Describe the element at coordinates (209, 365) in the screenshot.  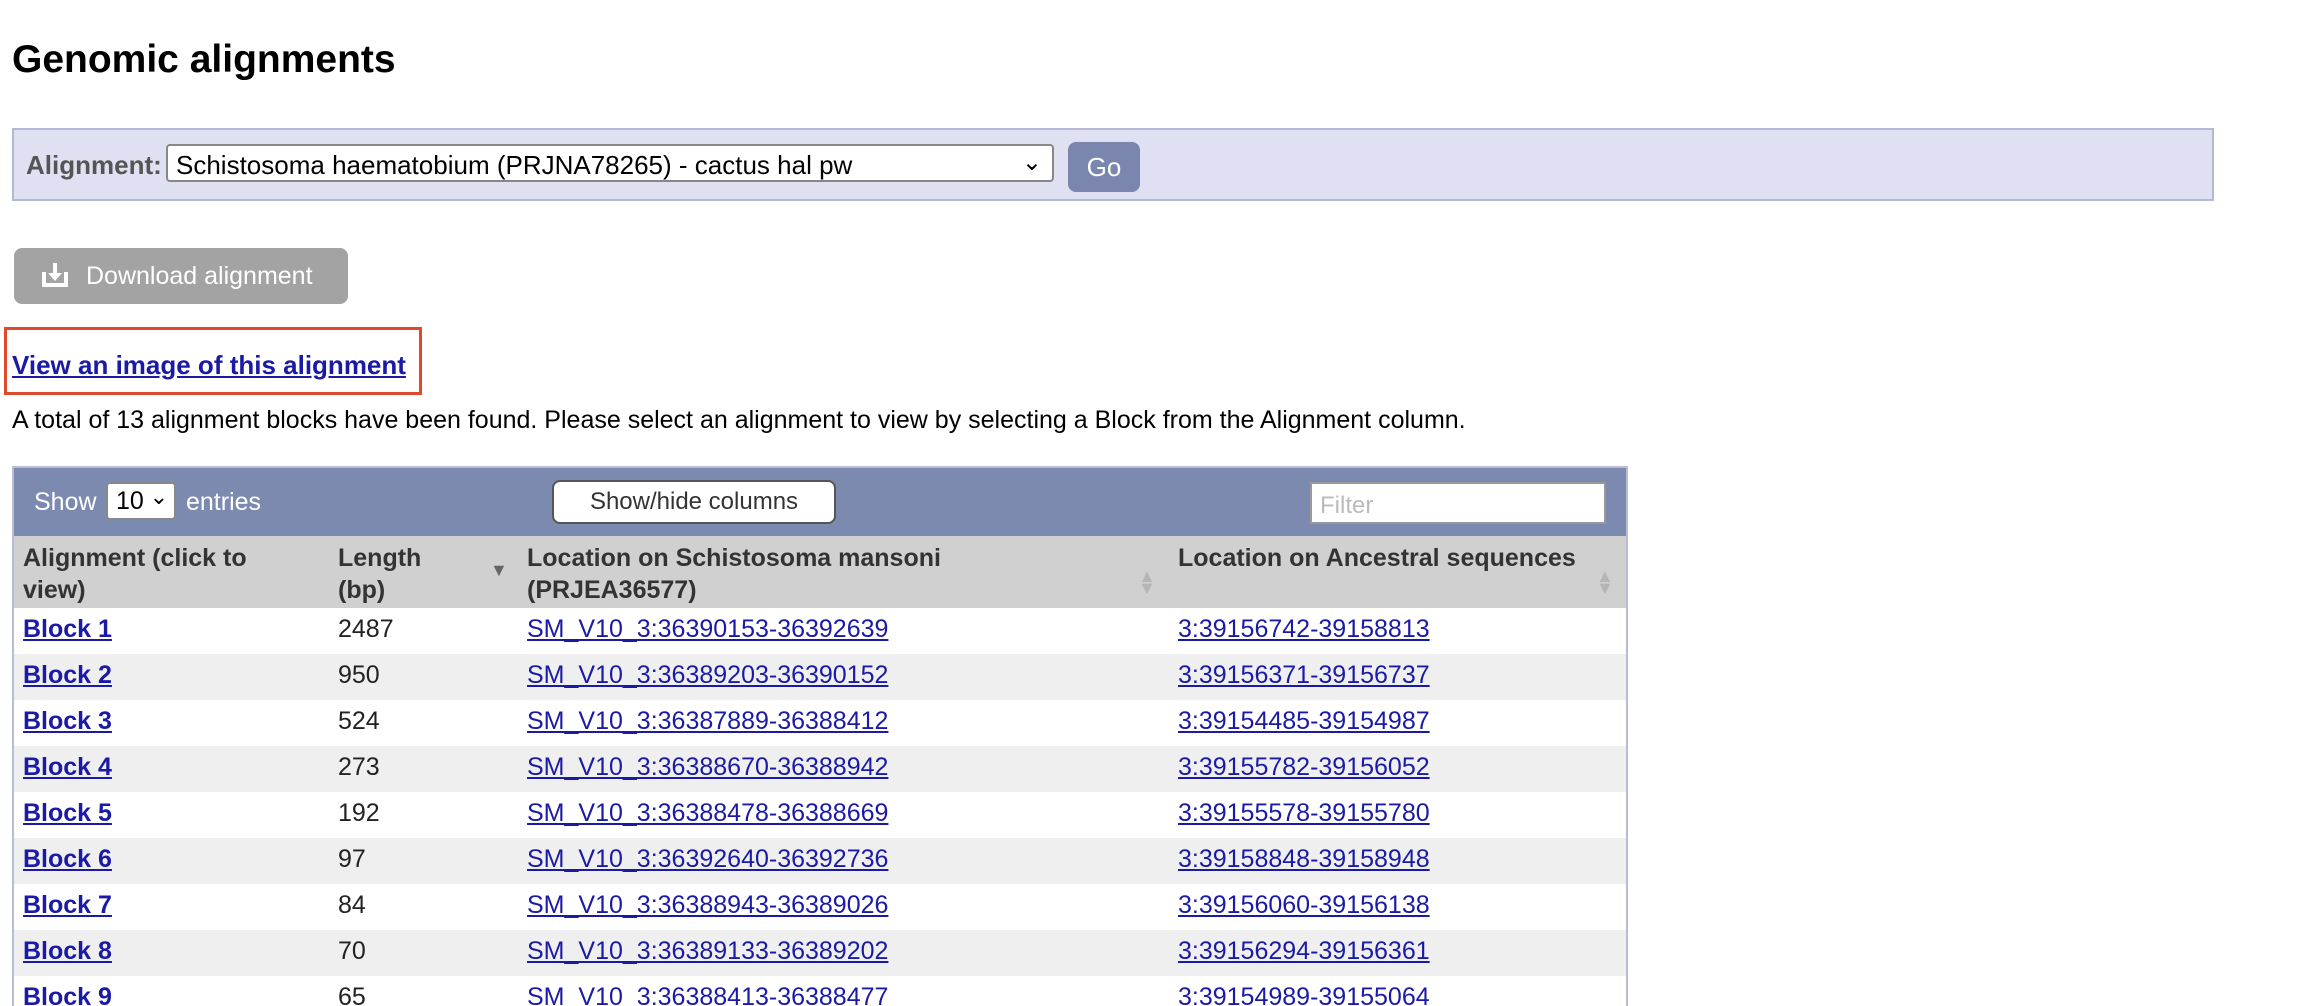
I see `view-image-link: View an image of this alignment` at that location.